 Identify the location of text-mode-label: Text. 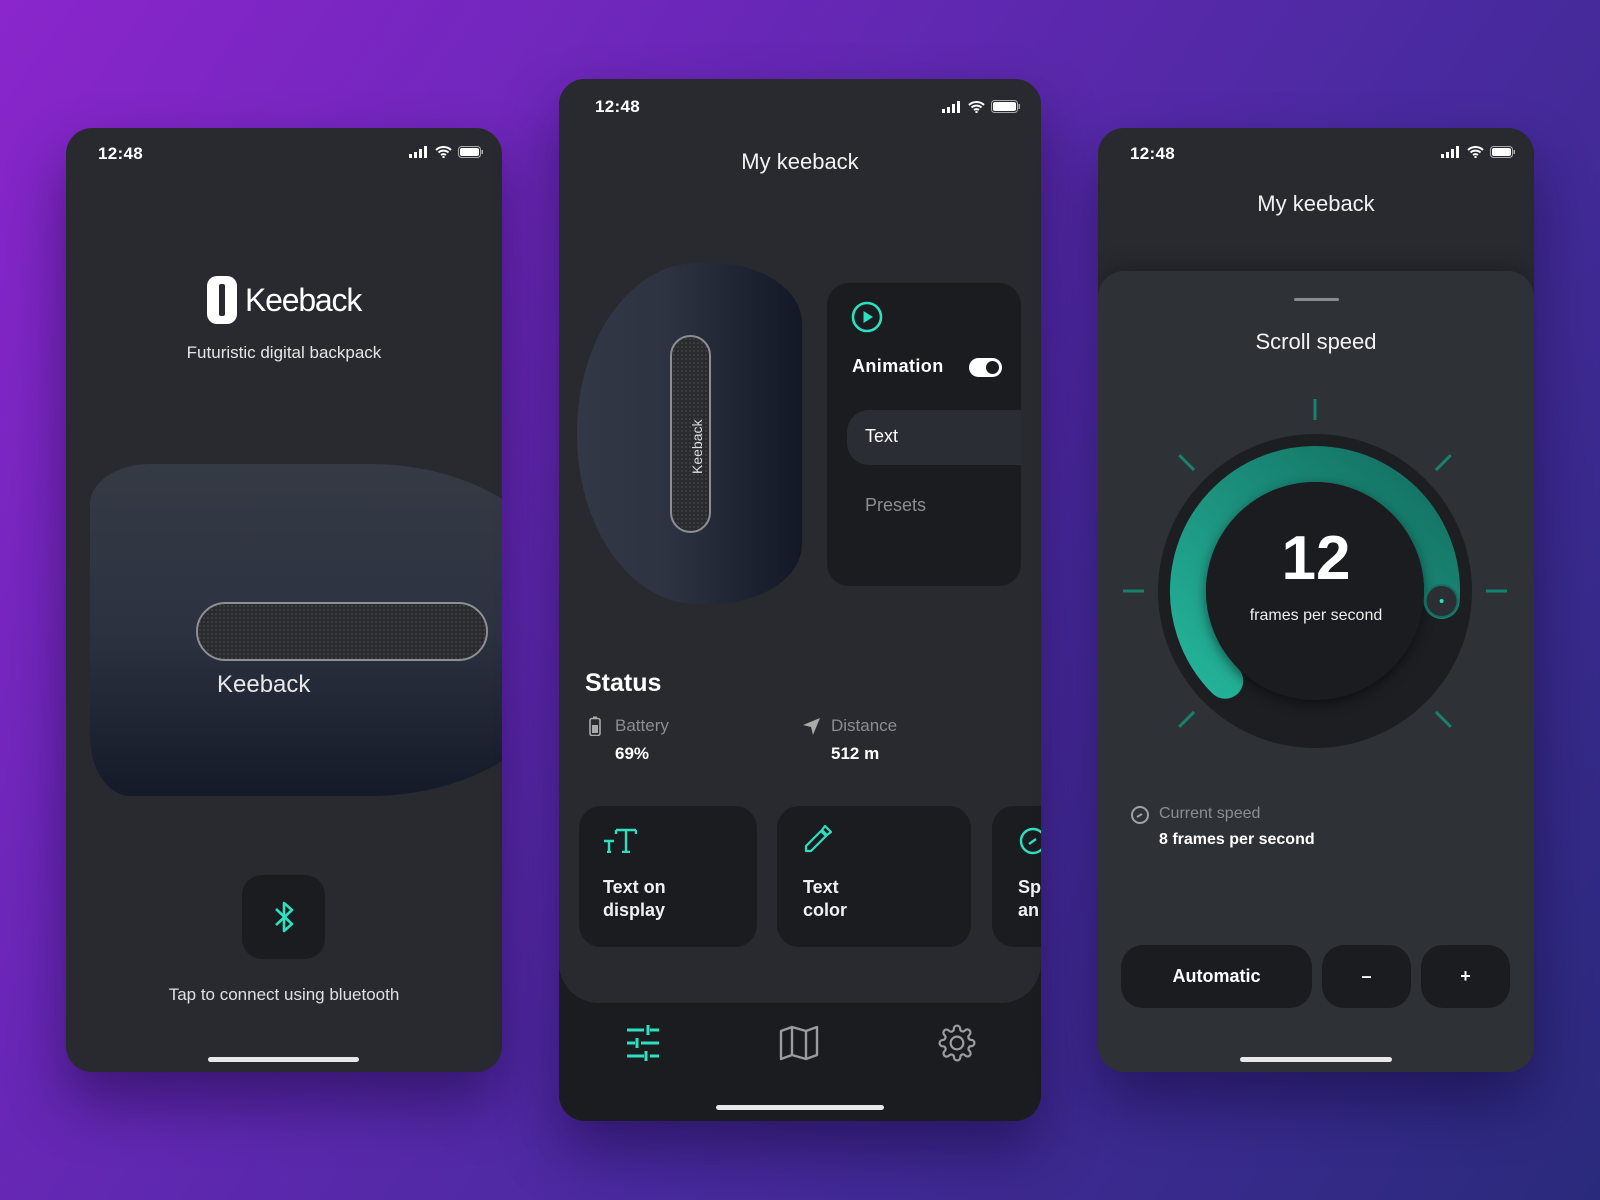
(881, 436).